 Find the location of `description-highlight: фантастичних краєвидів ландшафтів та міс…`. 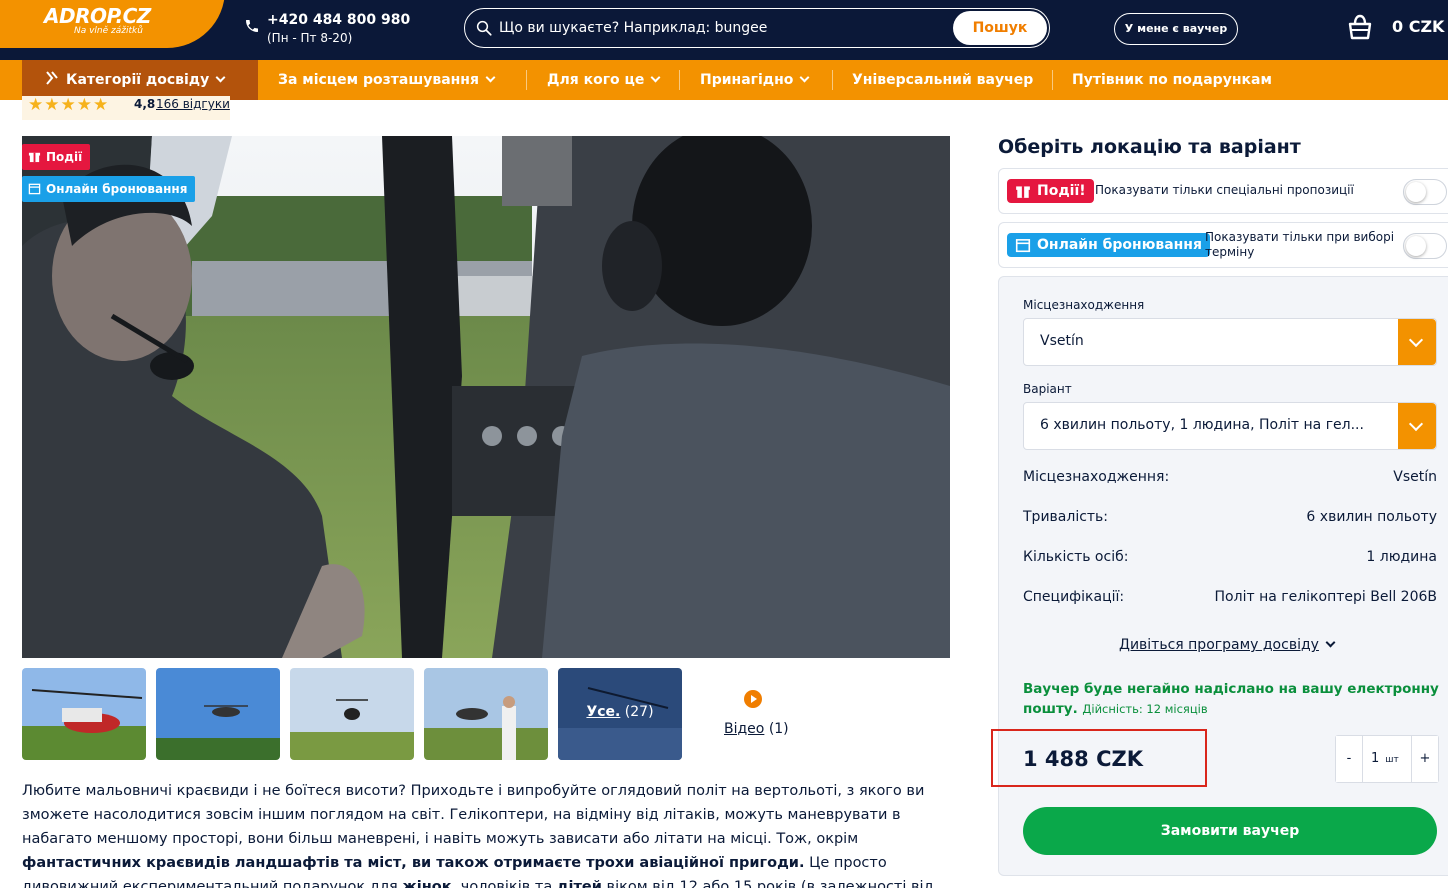

description-highlight: фантастичних краєвидів ландшафтів та міс… is located at coordinates (413, 863).